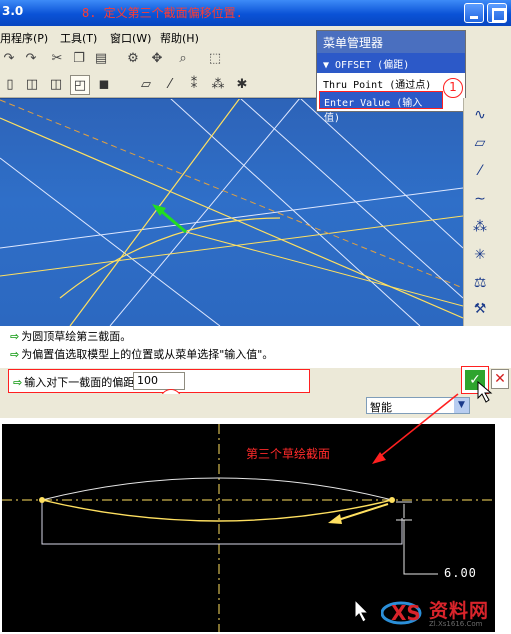 This screenshot has height=634, width=511. I want to click on watermark-url: Zl.Xs1616.Com, so click(456, 624).